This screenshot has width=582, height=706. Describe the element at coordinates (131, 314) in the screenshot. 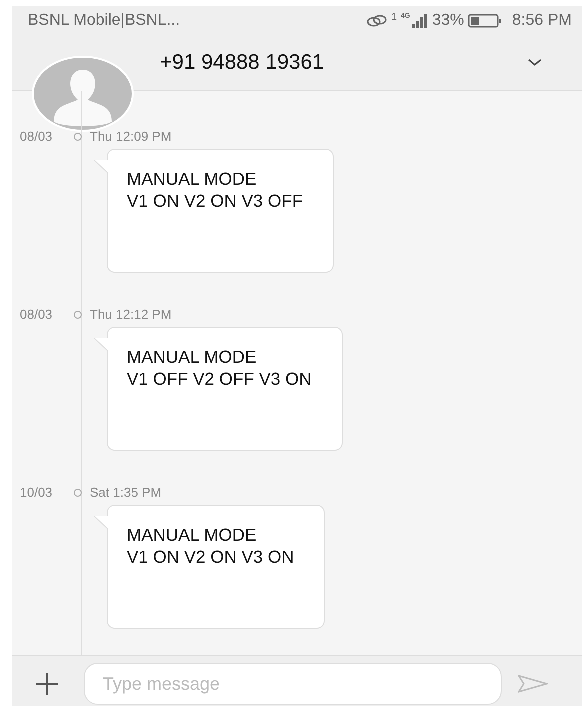

I see `message-time: Thu 12:12 PM` at that location.